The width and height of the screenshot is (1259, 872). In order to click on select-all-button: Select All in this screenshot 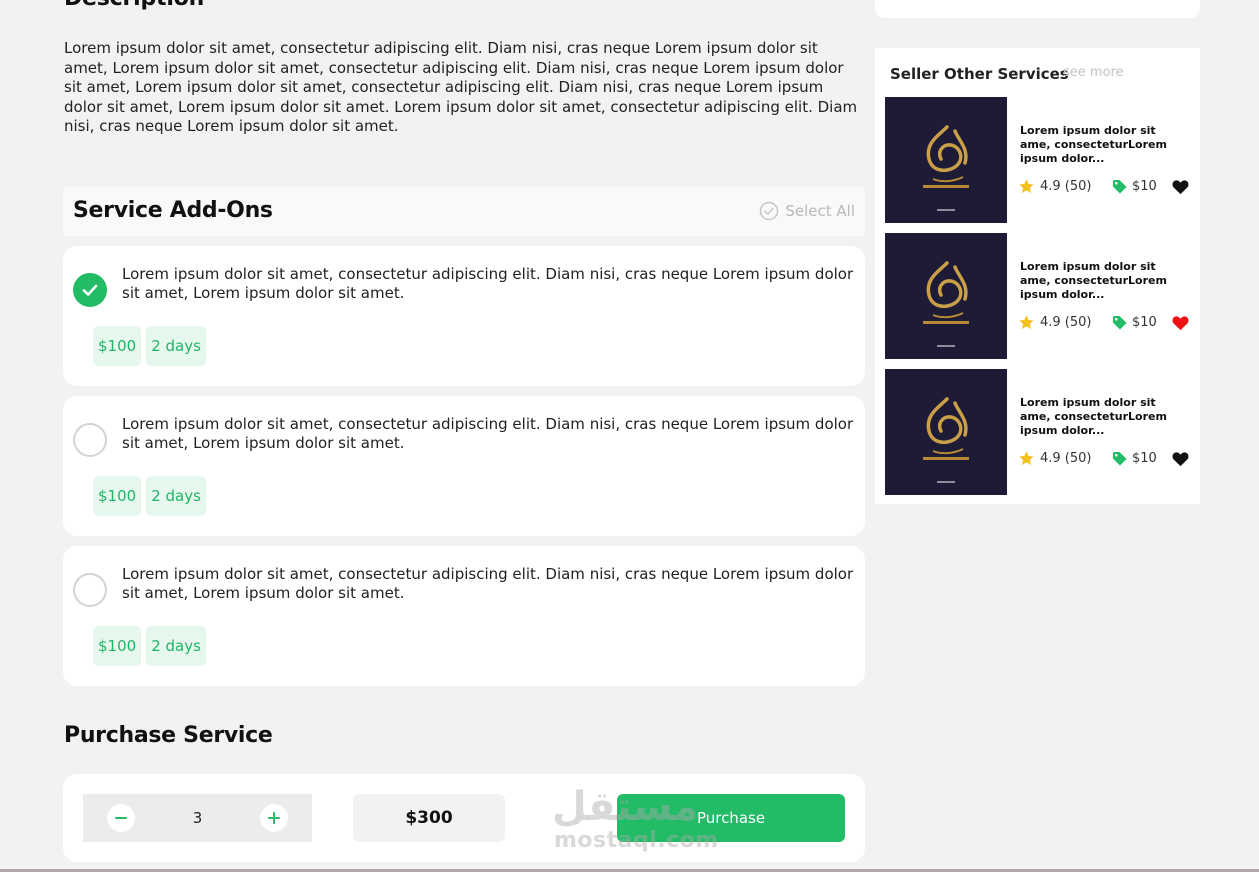, I will do `click(807, 211)`.